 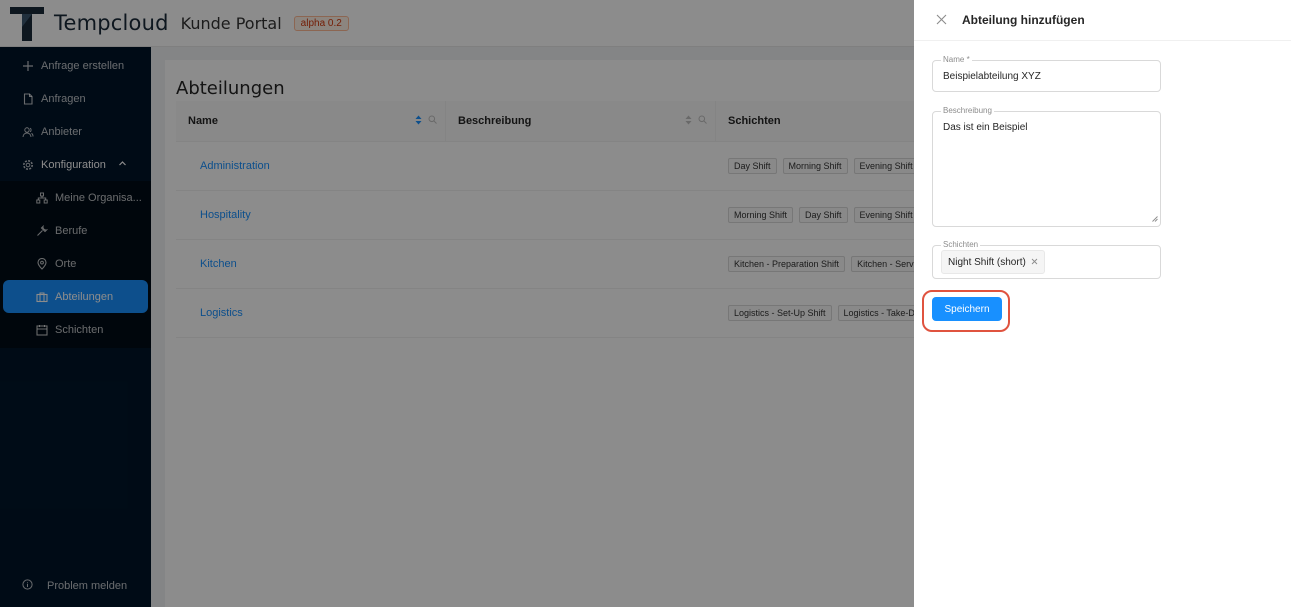 I want to click on description-field: Beschreibung Das ist ein Beispiel, so click(x=1046, y=166).